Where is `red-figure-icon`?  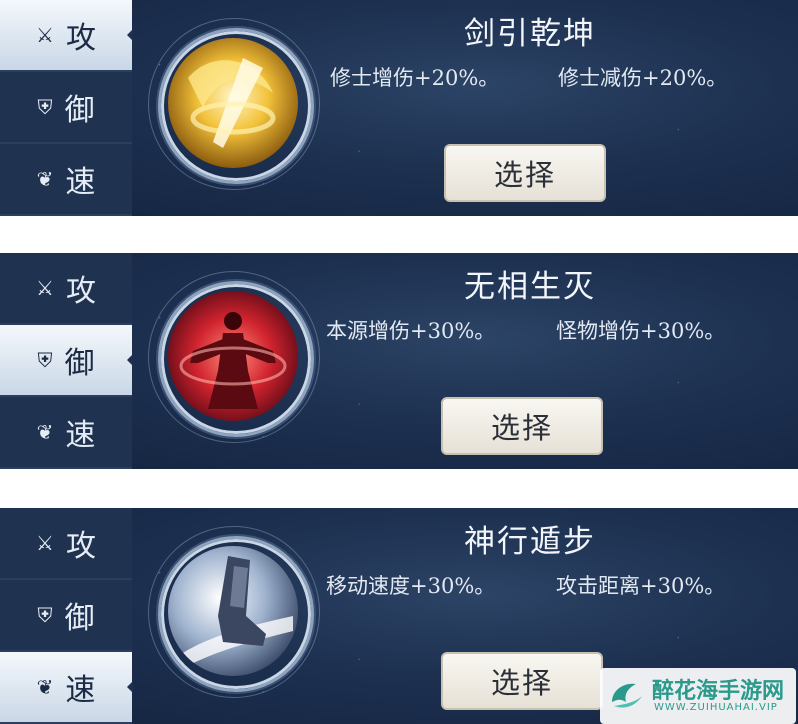
red-figure-icon is located at coordinates (233, 356).